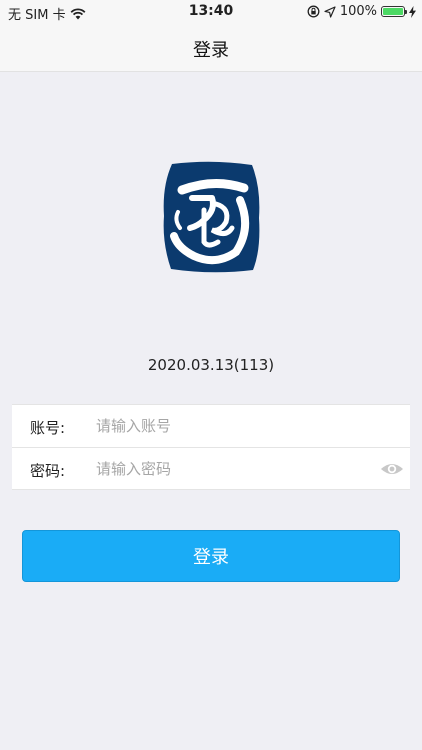 The image size is (422, 750). Describe the element at coordinates (412, 11) in the screenshot. I see `bolt-icon` at that location.